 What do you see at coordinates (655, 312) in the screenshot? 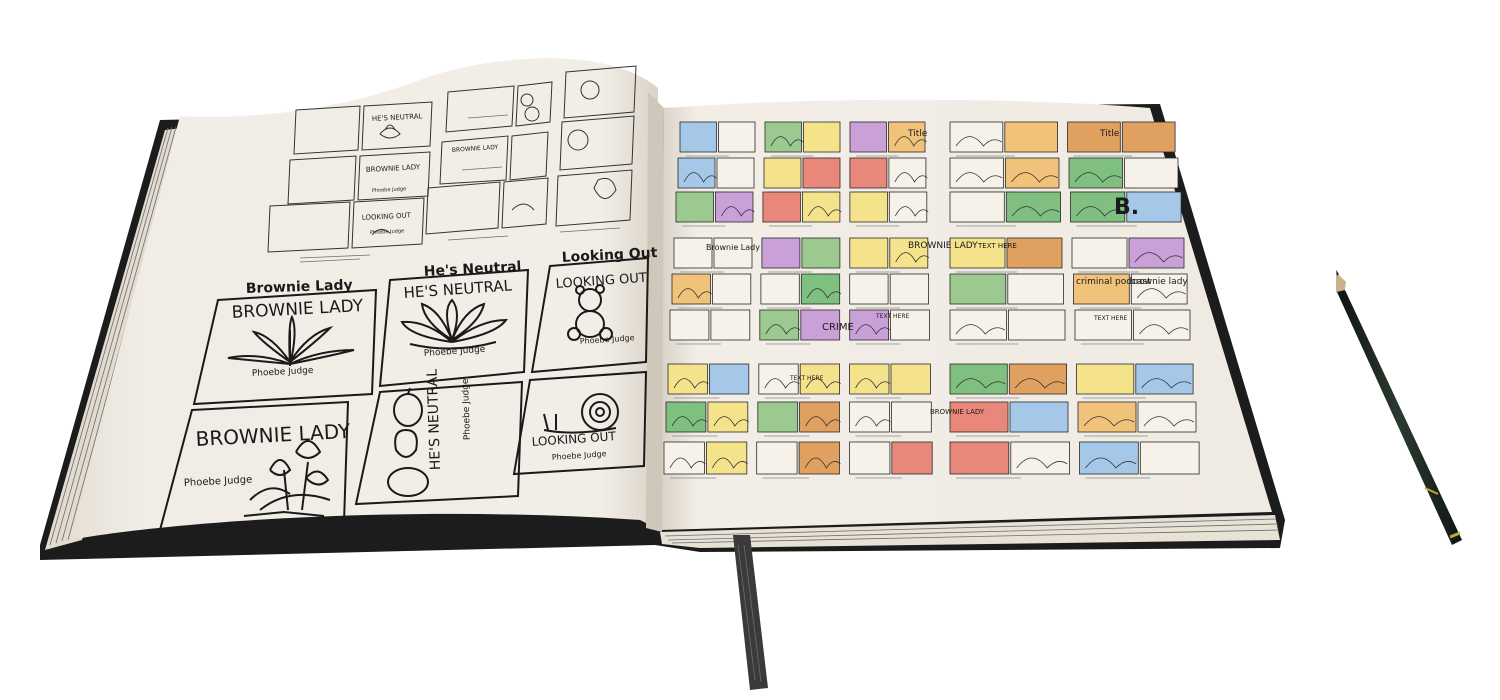
I see `gutter-shadow` at bounding box center [655, 312].